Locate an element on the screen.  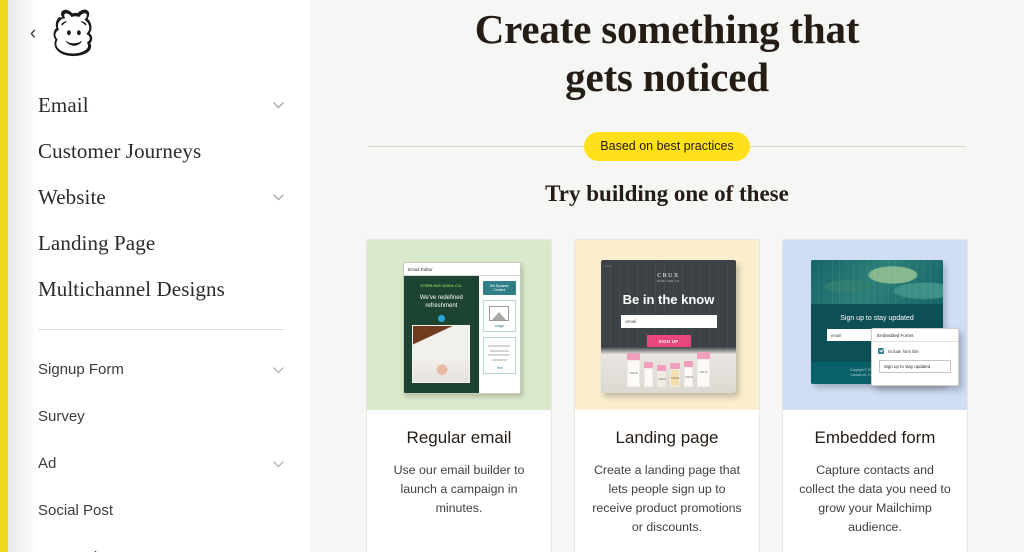
form-email-placeholder: email is located at coordinates (836, 335).